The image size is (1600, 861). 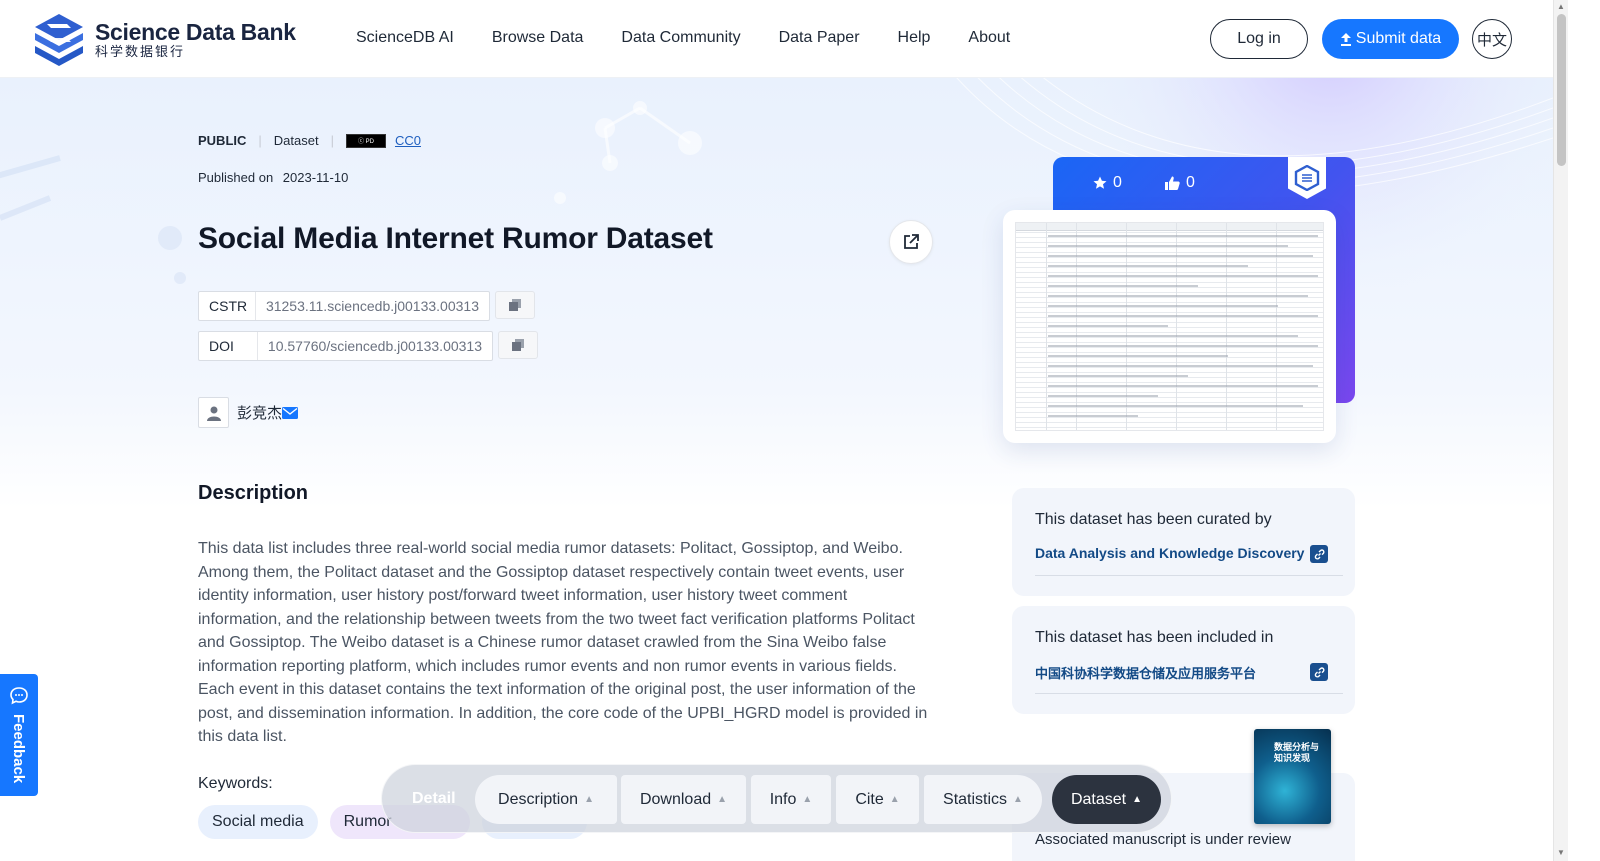 I want to click on journal-cover-image: 数据分析与 知识发现, so click(x=1292, y=776).